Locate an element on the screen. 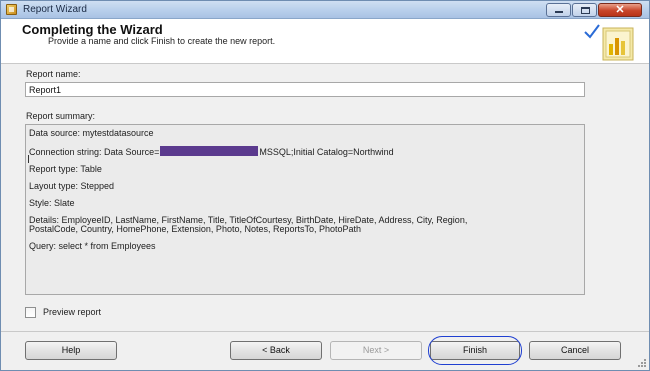  cancel-button: Cancel is located at coordinates (575, 350).